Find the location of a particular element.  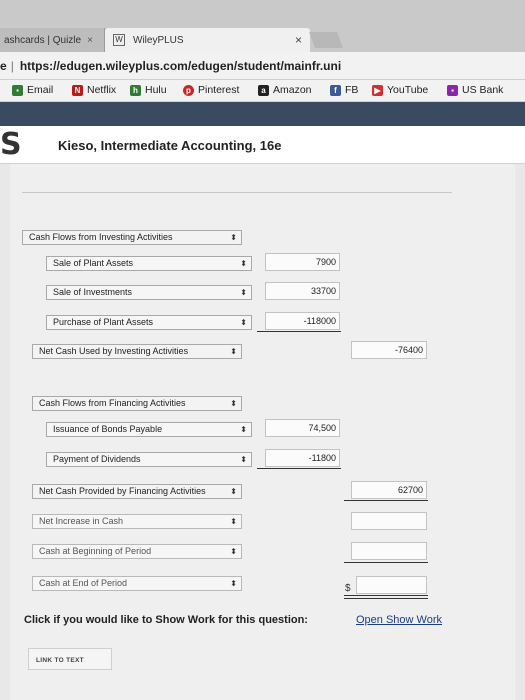

cash-beginning-input is located at coordinates (389, 551).